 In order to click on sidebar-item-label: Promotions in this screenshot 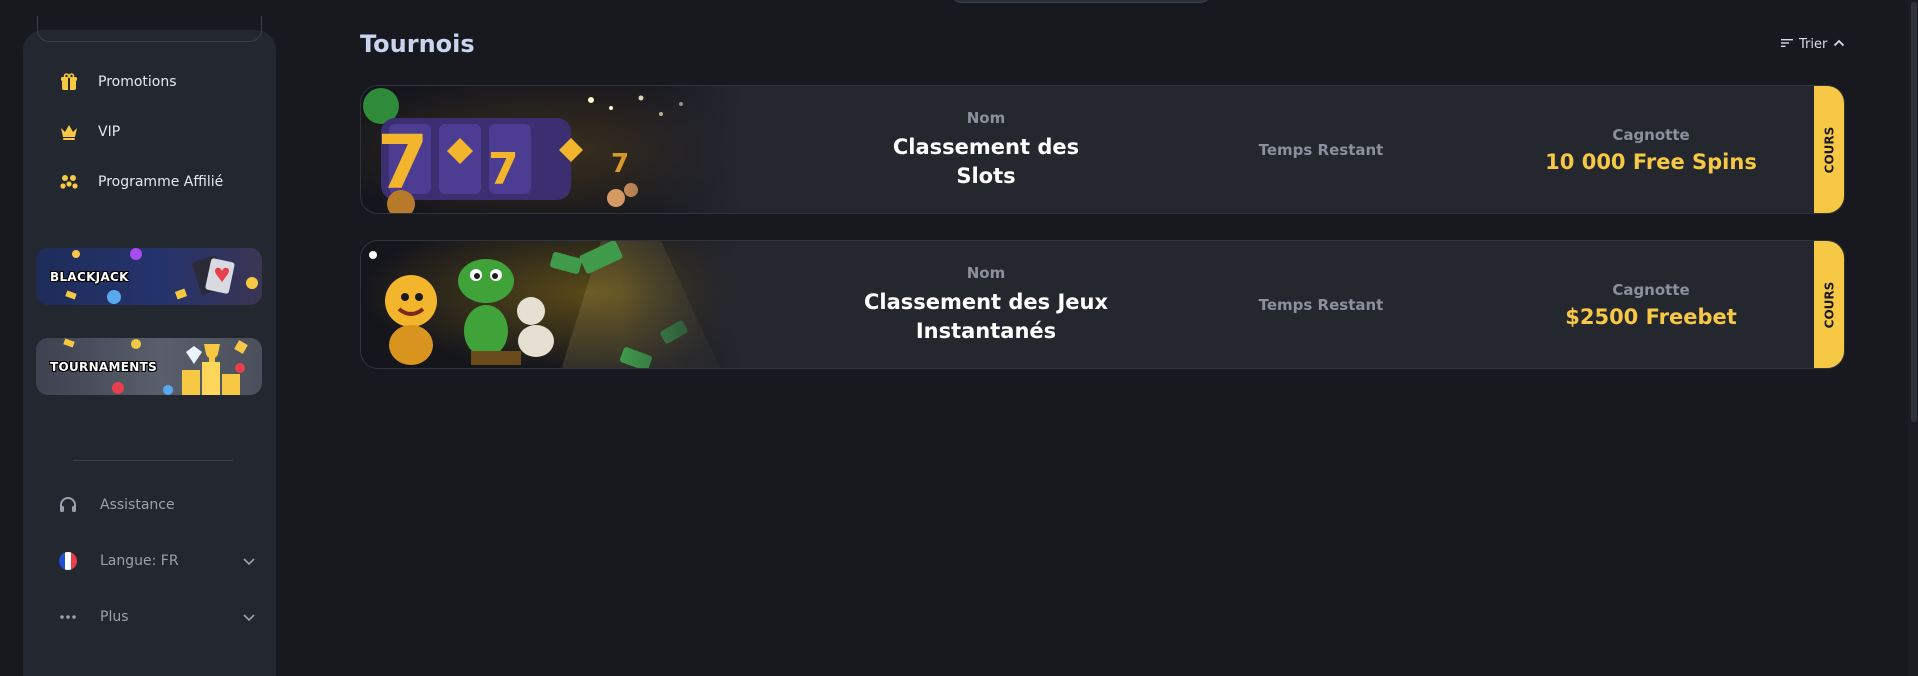, I will do `click(137, 82)`.